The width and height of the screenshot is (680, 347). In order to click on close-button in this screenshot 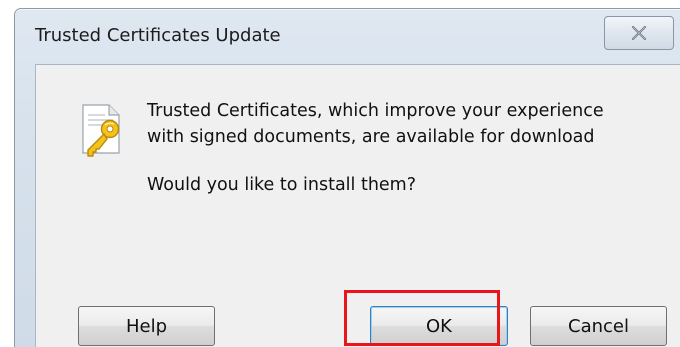, I will do `click(639, 33)`.